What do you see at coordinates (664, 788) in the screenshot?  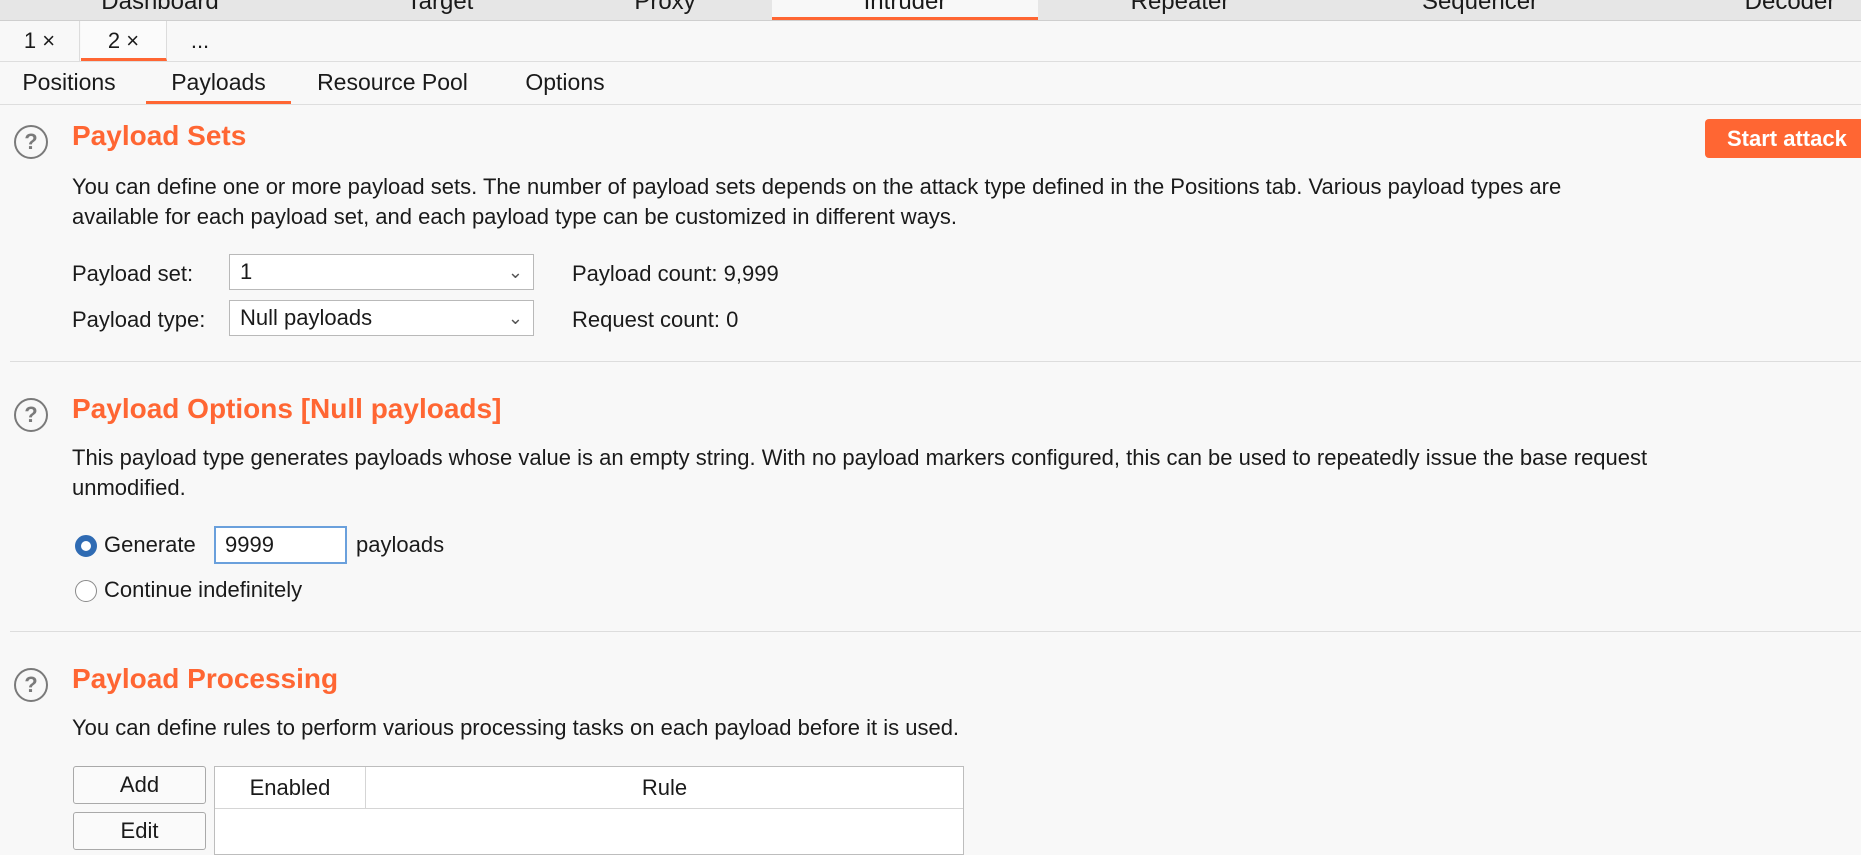 I see `column-header-rule: Rule` at bounding box center [664, 788].